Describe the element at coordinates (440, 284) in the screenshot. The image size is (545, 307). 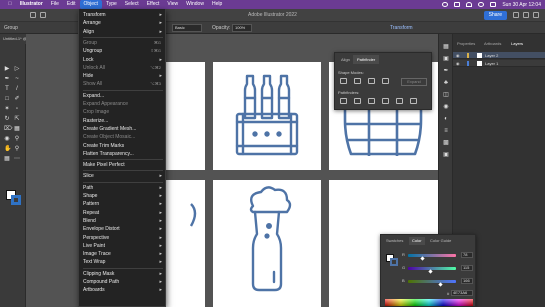
I see `blue-slider-knob` at that location.